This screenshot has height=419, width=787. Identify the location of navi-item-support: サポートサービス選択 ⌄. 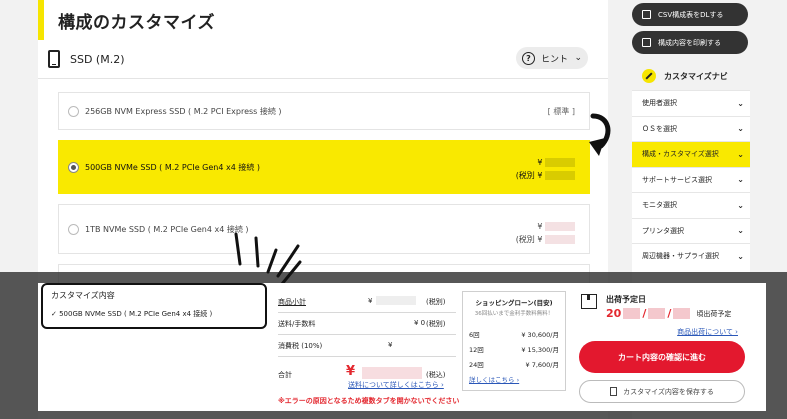
(691, 179).